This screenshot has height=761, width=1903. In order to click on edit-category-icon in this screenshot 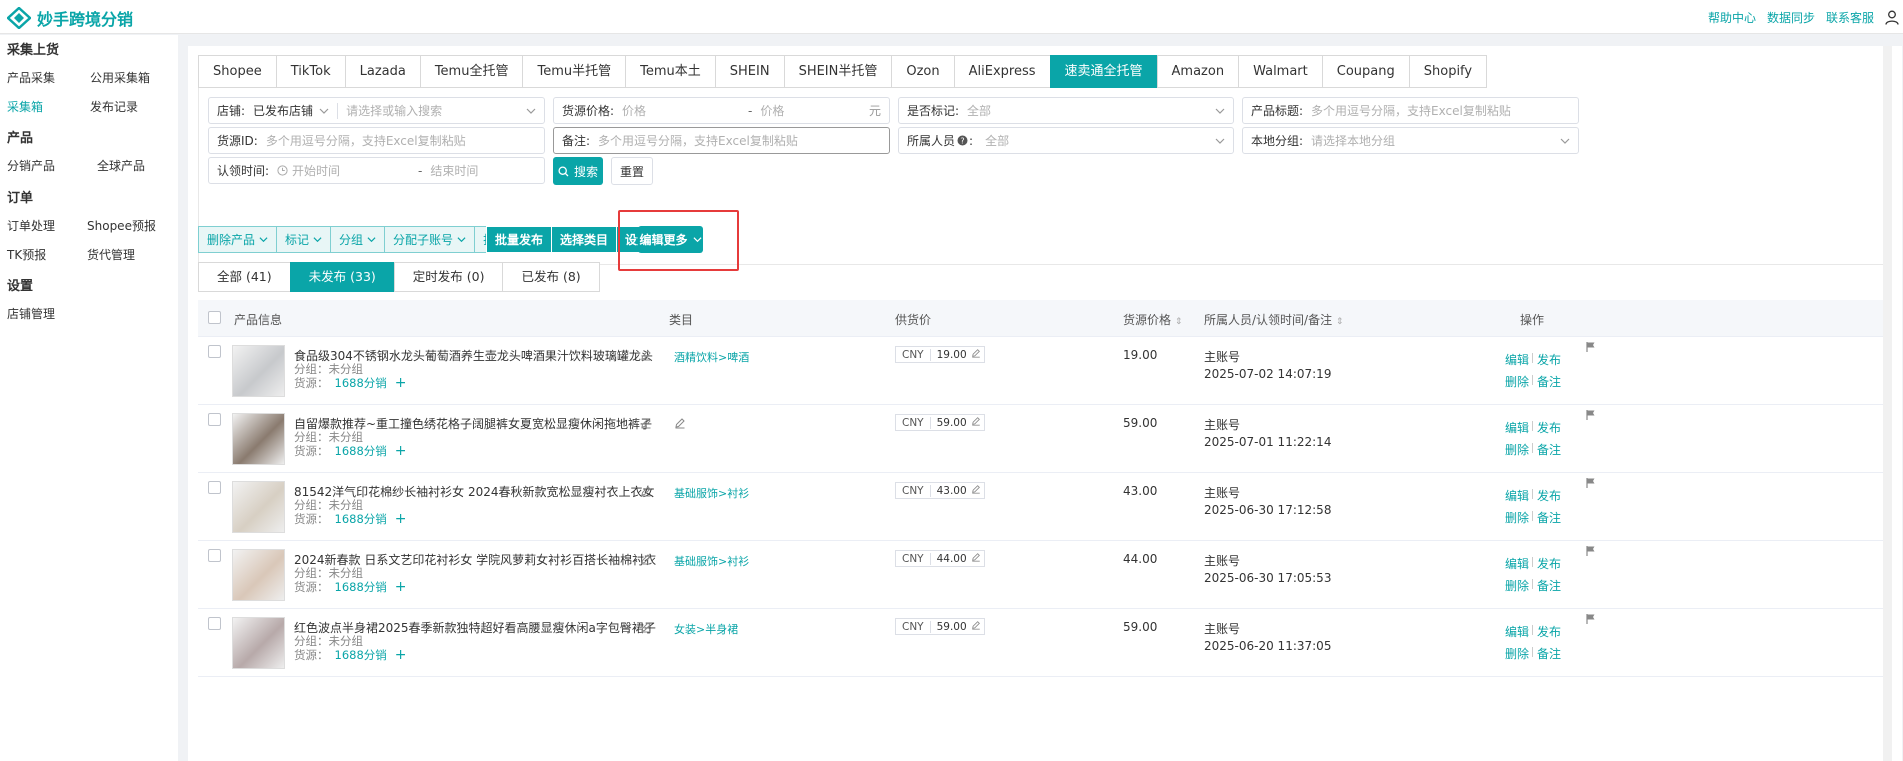, I will do `click(680, 423)`.